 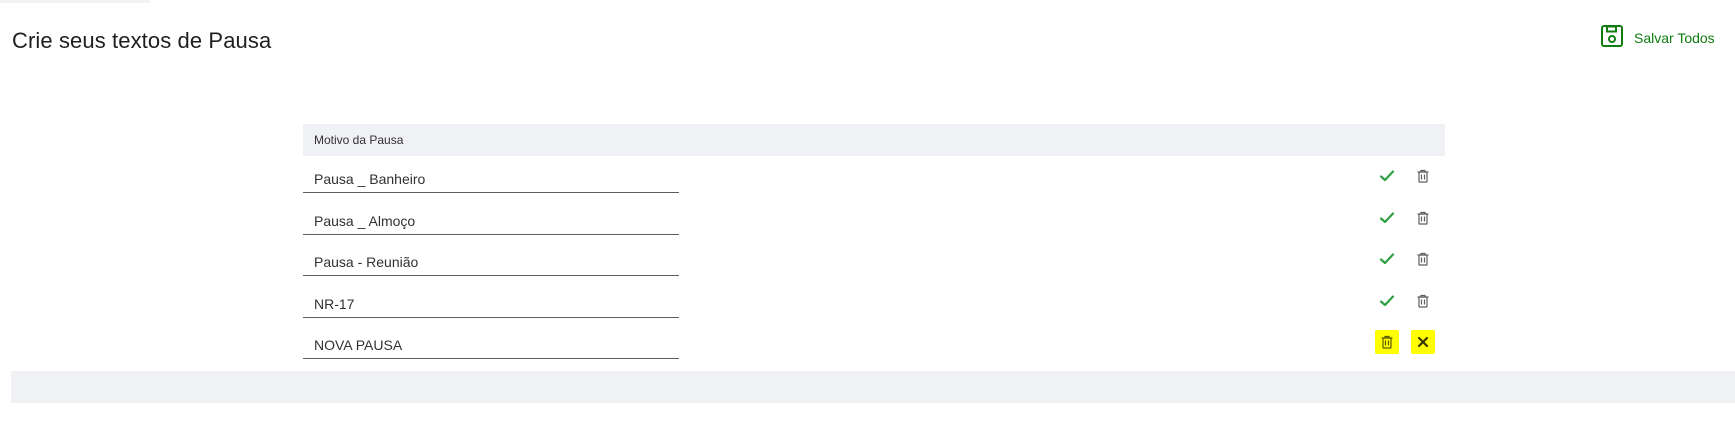 What do you see at coordinates (142, 40) in the screenshot?
I see `page-title: Crie seus textos de Pausa` at bounding box center [142, 40].